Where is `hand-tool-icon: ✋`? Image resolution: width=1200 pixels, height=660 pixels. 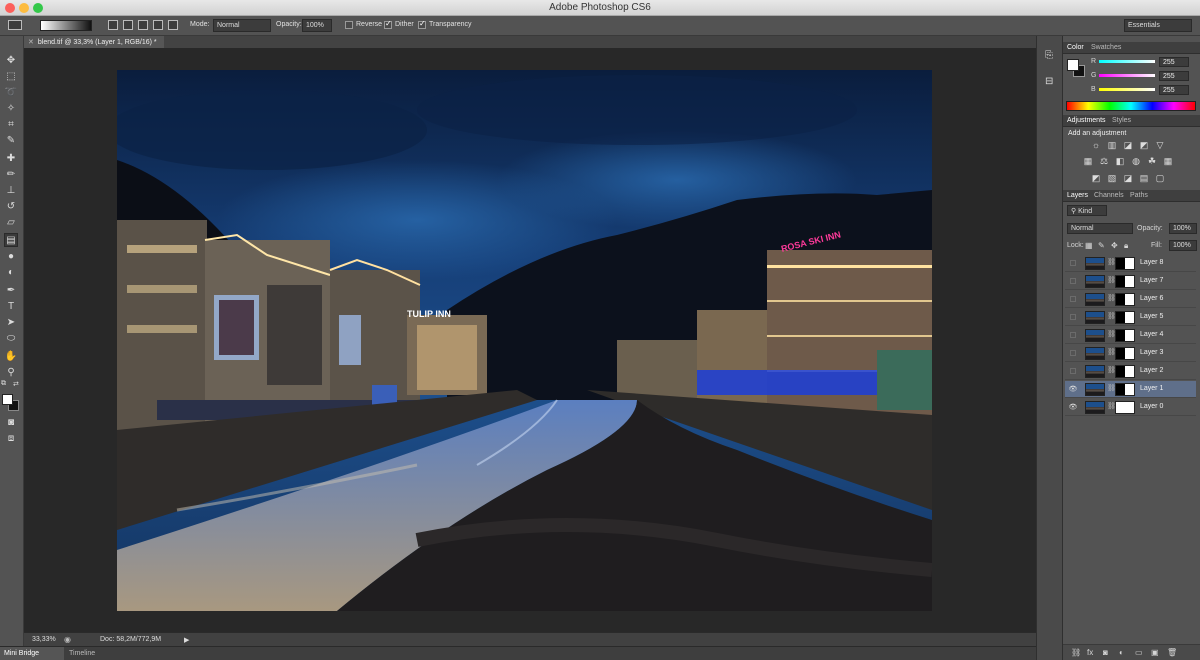
hand-tool-icon: ✋ is located at coordinates (11, 357).